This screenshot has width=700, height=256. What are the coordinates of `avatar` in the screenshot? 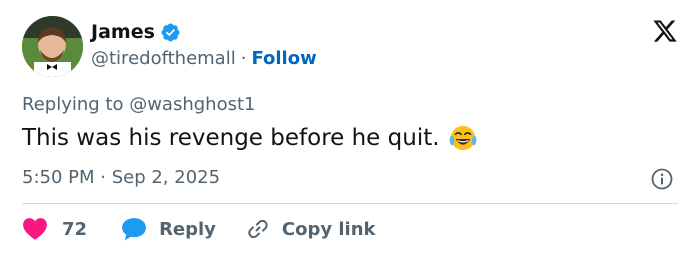 It's located at (52, 46).